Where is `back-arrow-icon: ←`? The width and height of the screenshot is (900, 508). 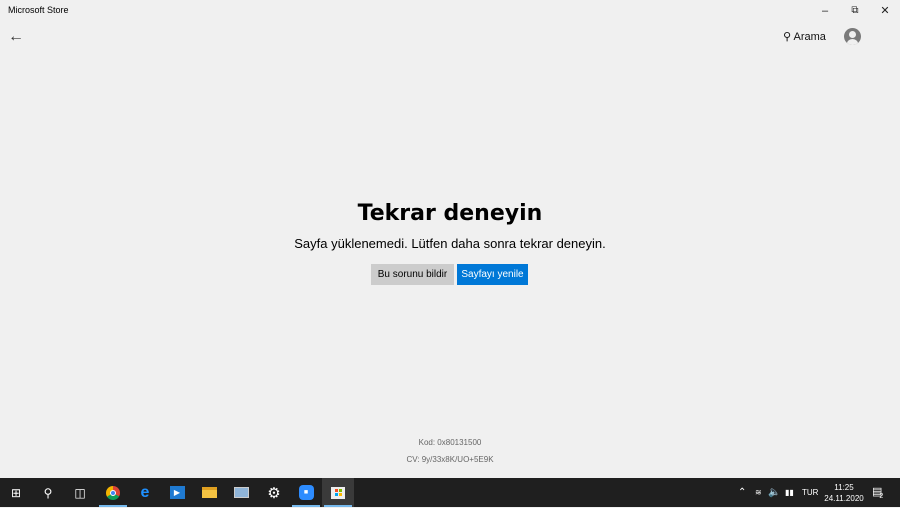
back-arrow-icon: ← is located at coordinates (16, 37).